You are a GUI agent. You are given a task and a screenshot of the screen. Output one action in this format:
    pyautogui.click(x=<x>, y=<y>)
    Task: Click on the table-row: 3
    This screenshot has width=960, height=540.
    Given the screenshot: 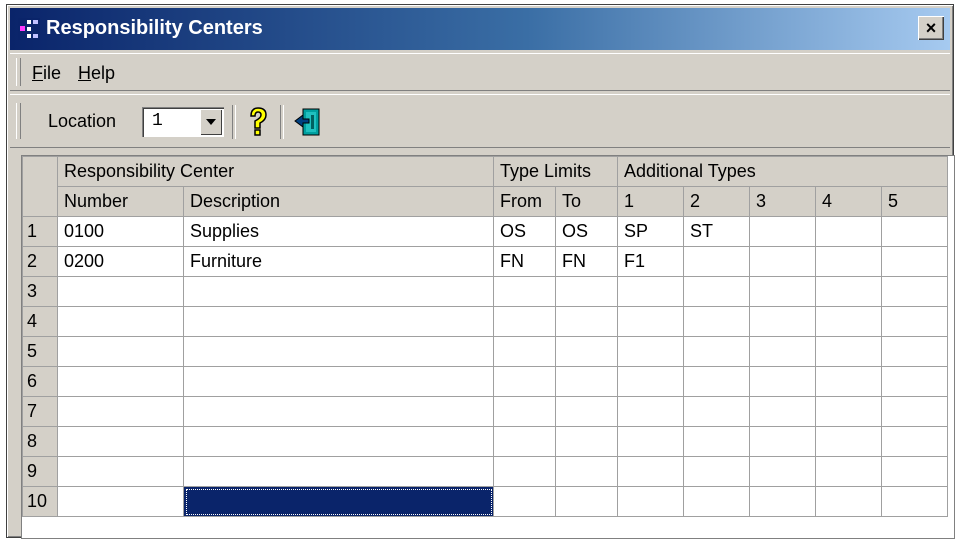 What is the action you would take?
    pyautogui.click(x=485, y=291)
    